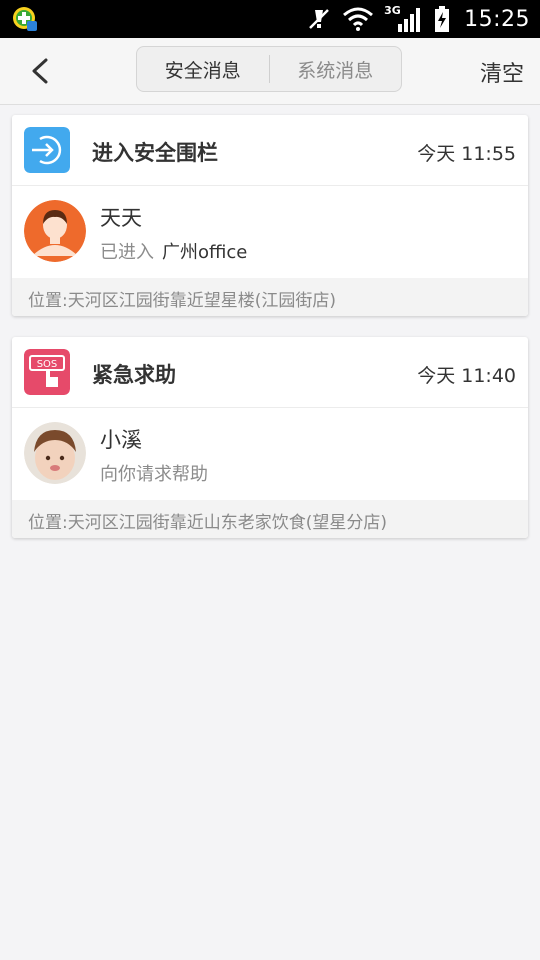  What do you see at coordinates (47, 364) in the screenshot?
I see `svg-text: SOS` at bounding box center [47, 364].